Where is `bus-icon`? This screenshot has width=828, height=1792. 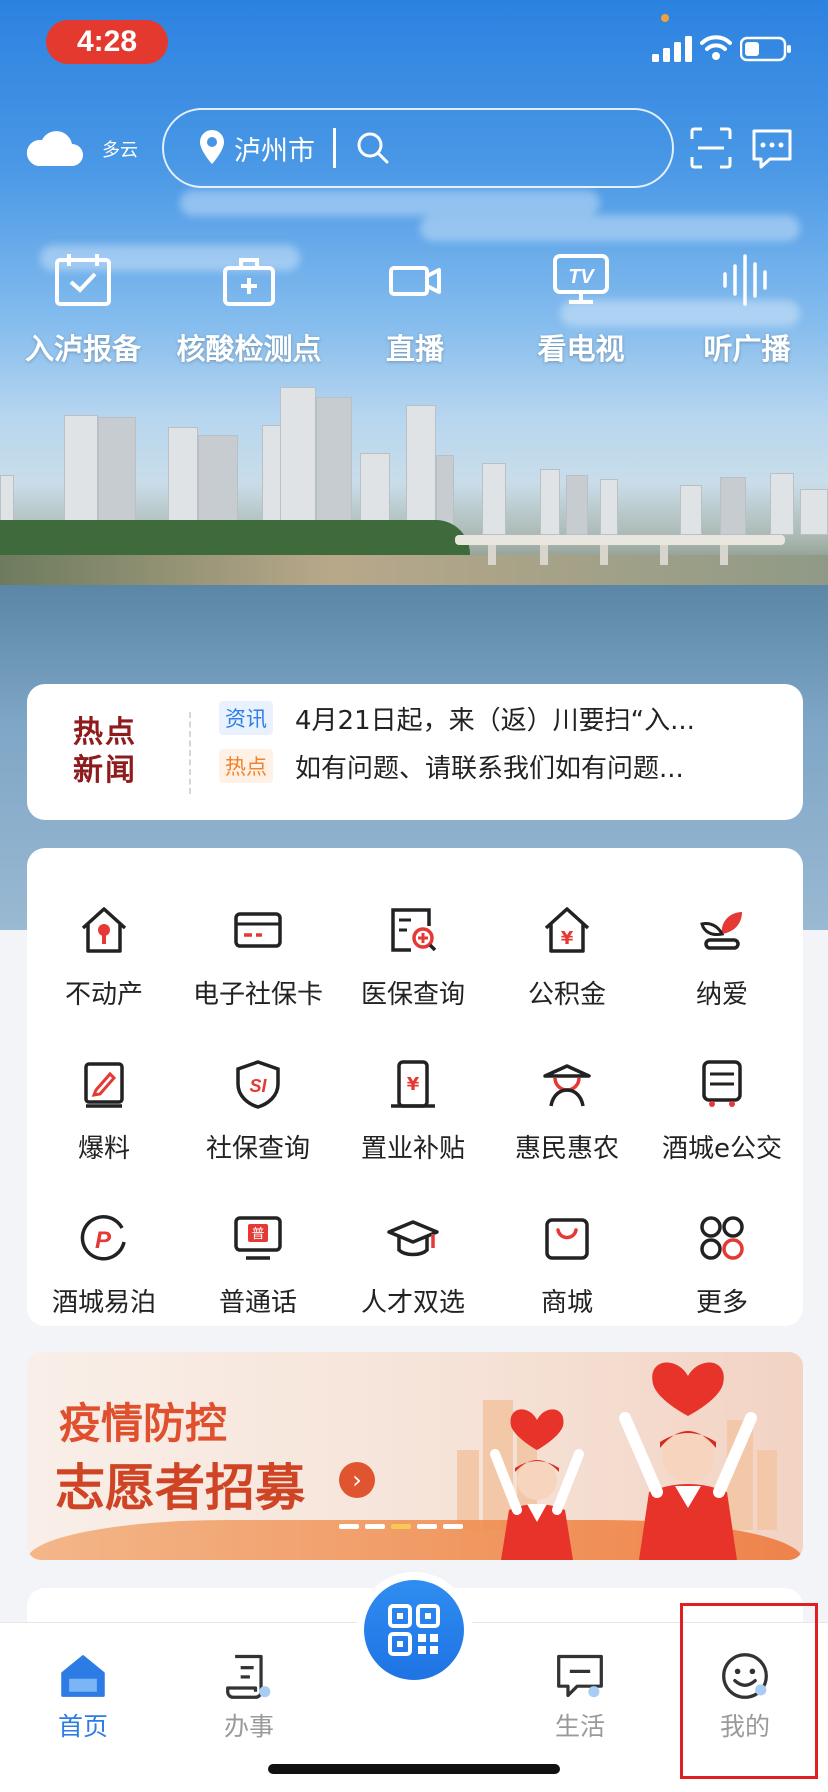 bus-icon is located at coordinates (722, 1083).